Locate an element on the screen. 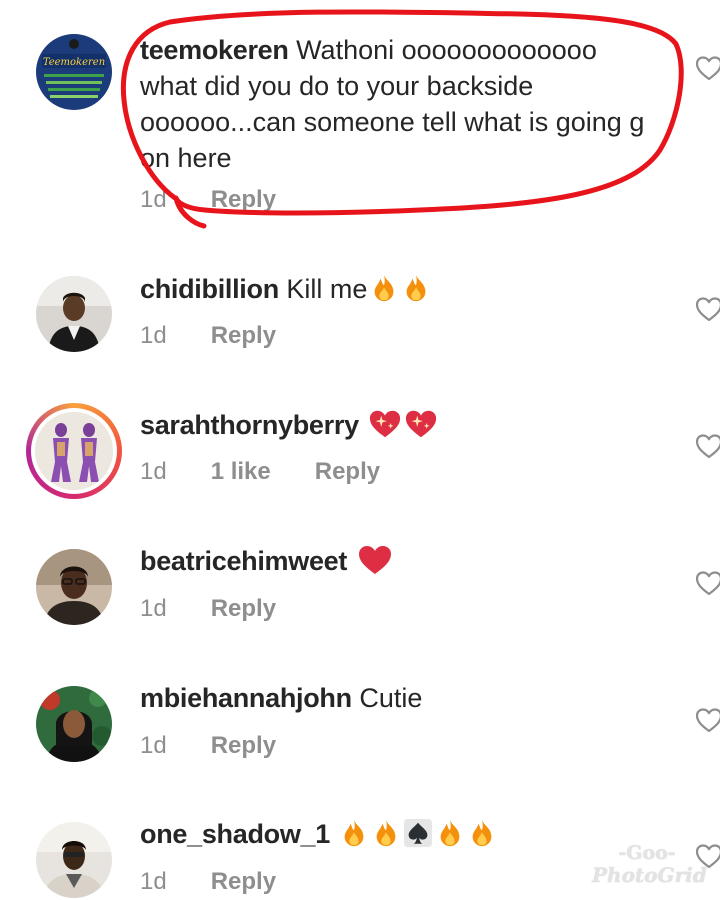 This screenshot has height=900, width=720. comment-body: mbiehannahjohn Cutie is located at coordinates (400, 698).